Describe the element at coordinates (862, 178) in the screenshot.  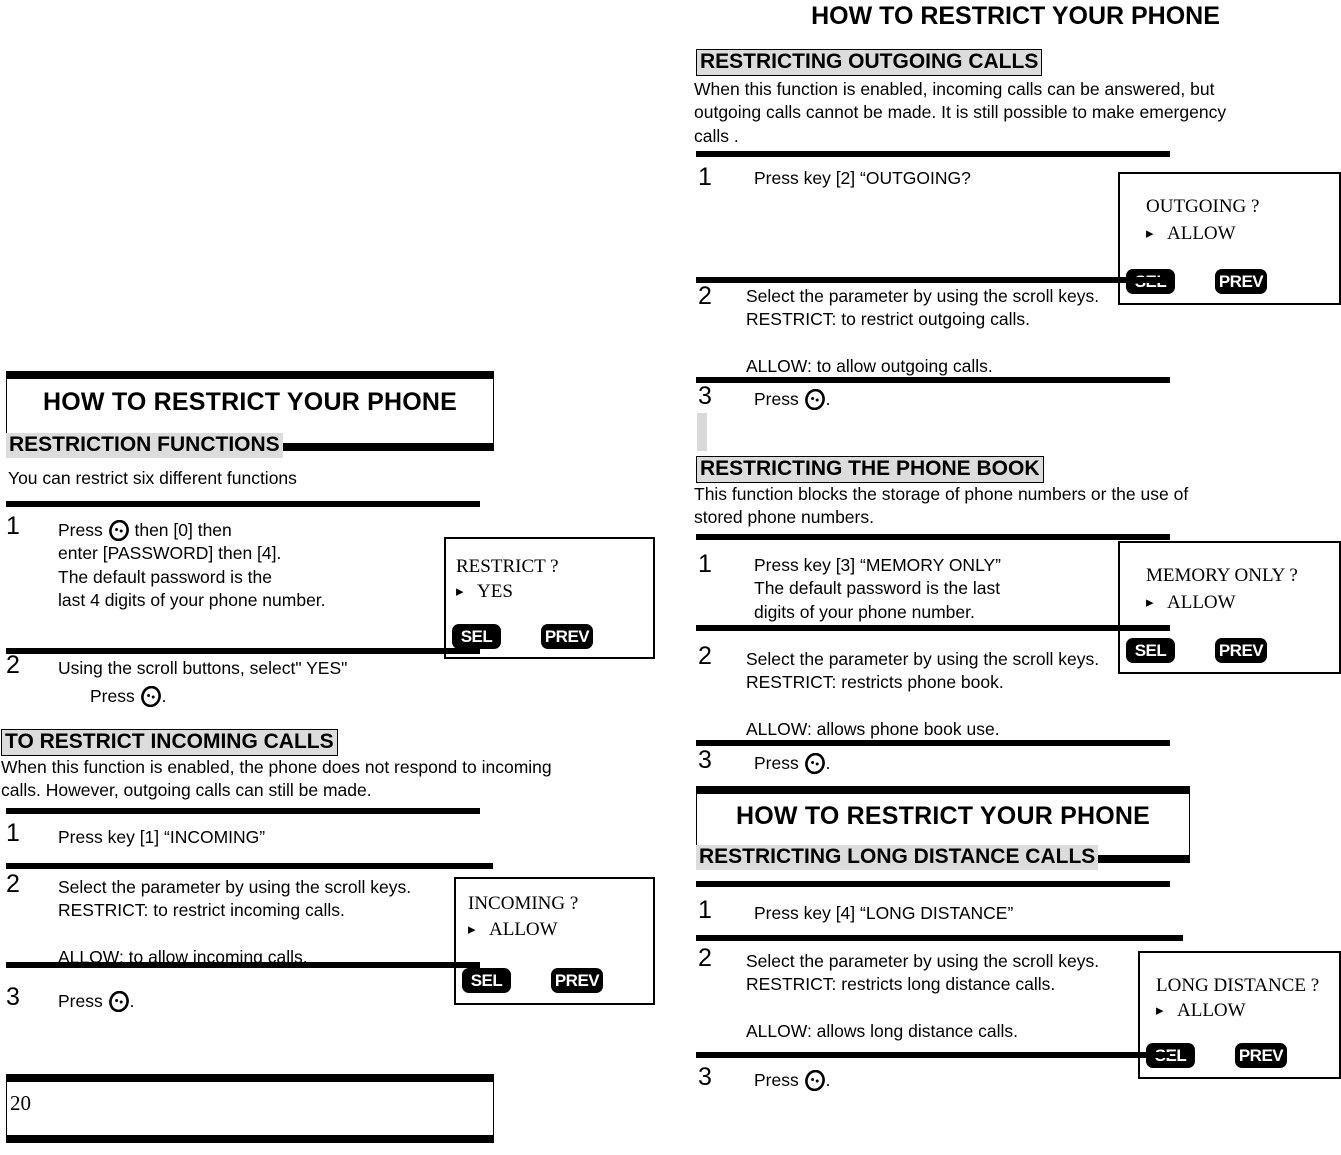
I see `step-text-label: Press key [2] “OUTGOING?` at that location.